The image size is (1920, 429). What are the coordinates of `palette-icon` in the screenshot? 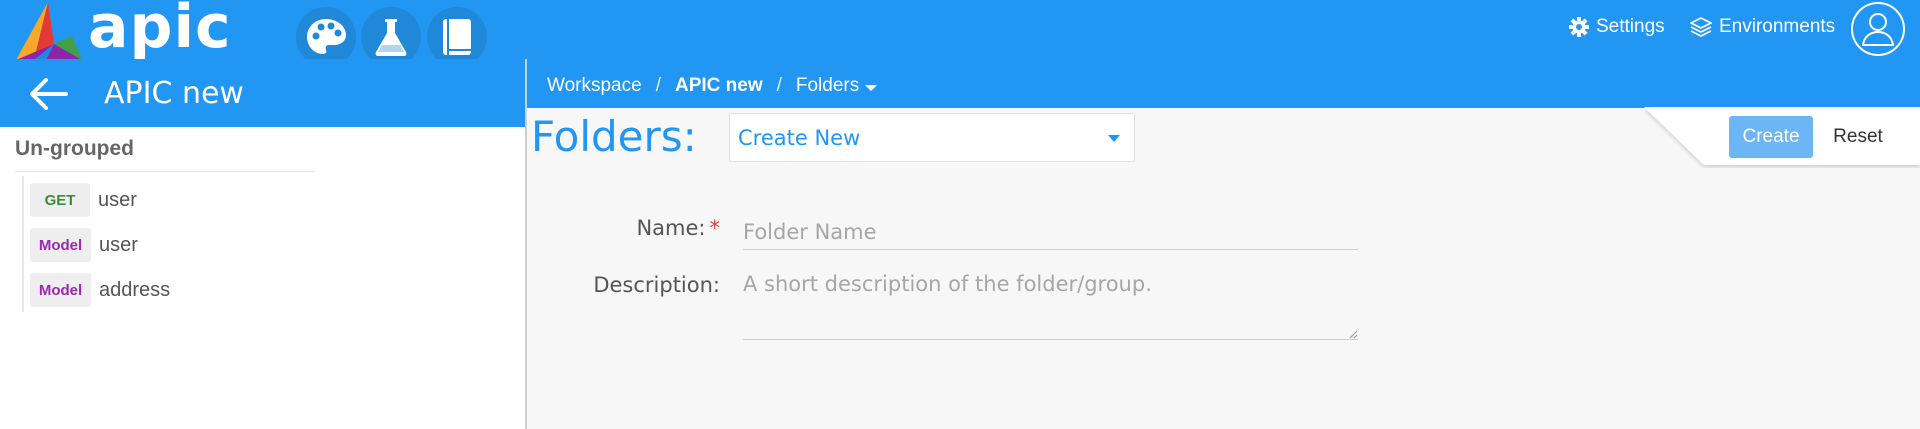 It's located at (326, 36).